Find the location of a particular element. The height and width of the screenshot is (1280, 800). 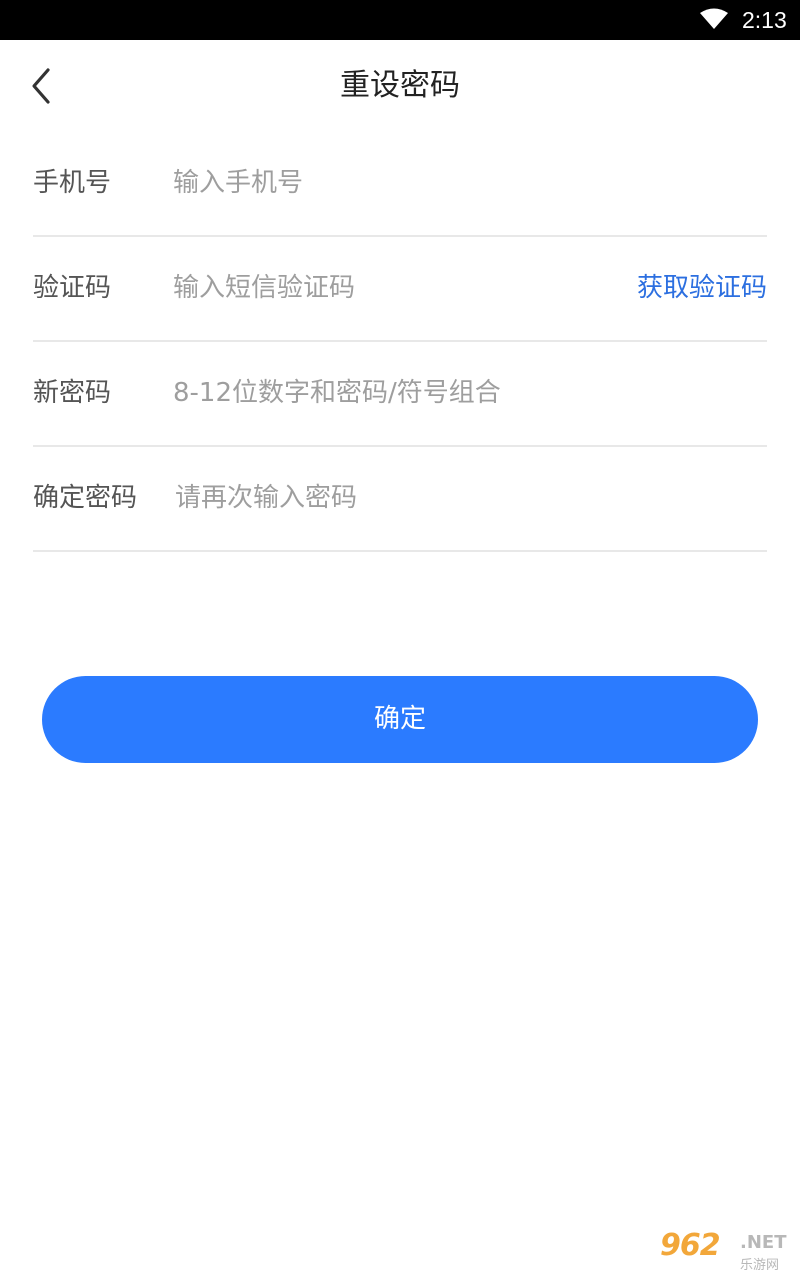

confirm-password-label: 确定密码 is located at coordinates (85, 498).